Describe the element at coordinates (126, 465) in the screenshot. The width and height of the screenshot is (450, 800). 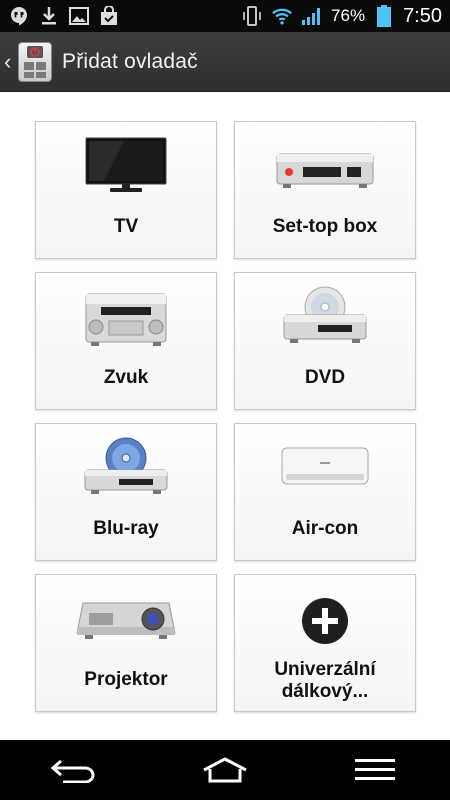
I see `blu-ray-player-icon` at that location.